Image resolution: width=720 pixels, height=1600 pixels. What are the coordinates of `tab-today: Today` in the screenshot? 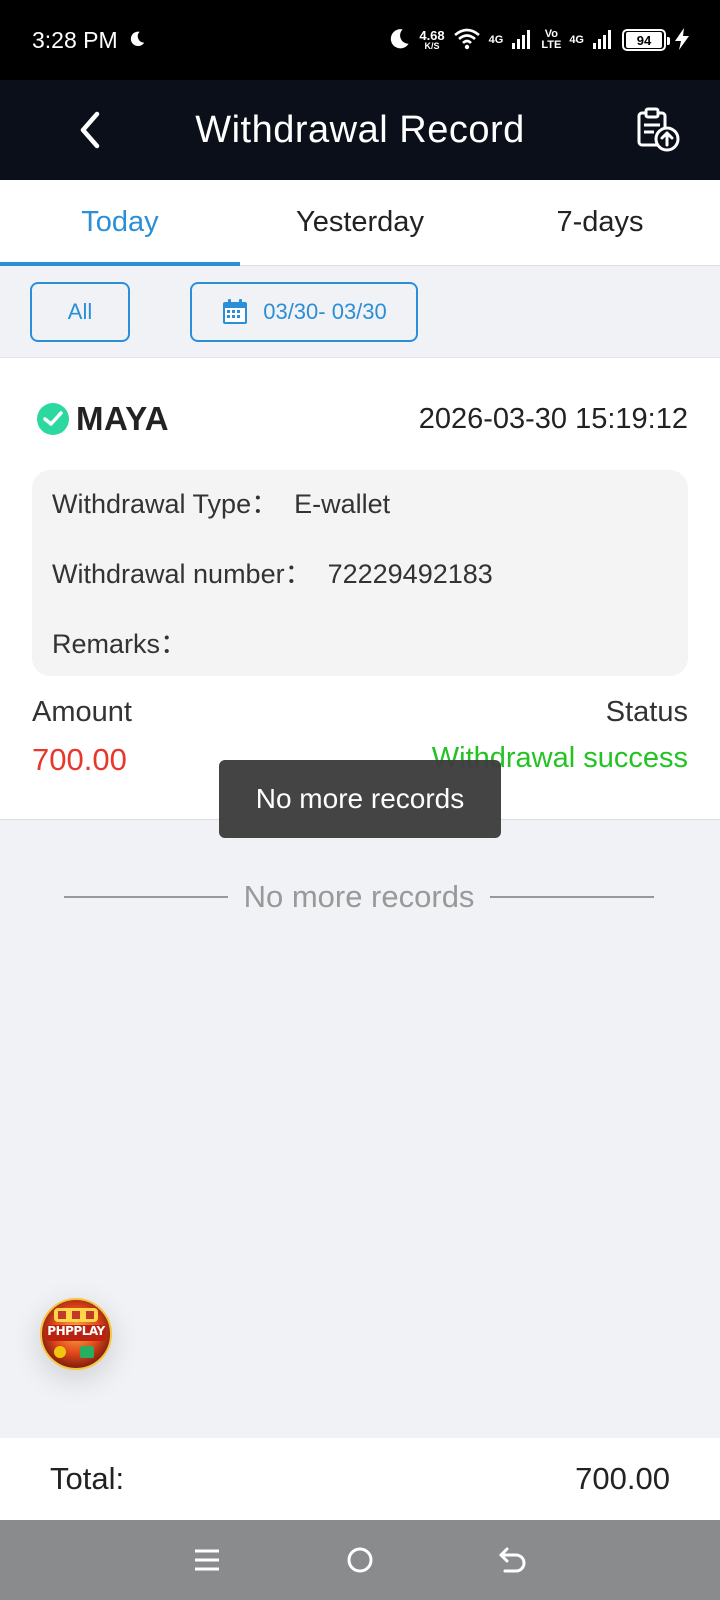 It's located at (120, 223).